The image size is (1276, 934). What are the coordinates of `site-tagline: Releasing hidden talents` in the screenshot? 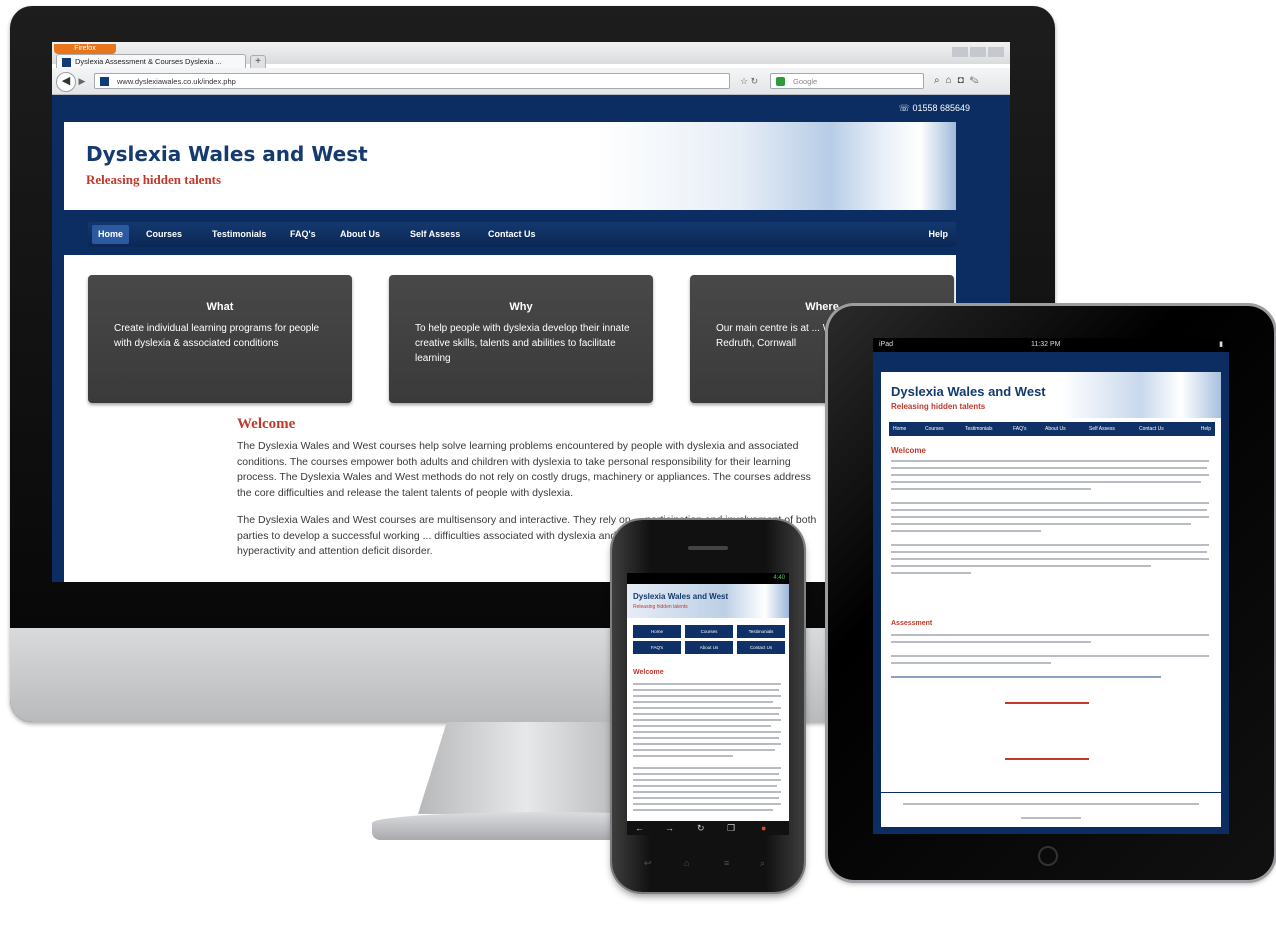 It's located at (154, 179).